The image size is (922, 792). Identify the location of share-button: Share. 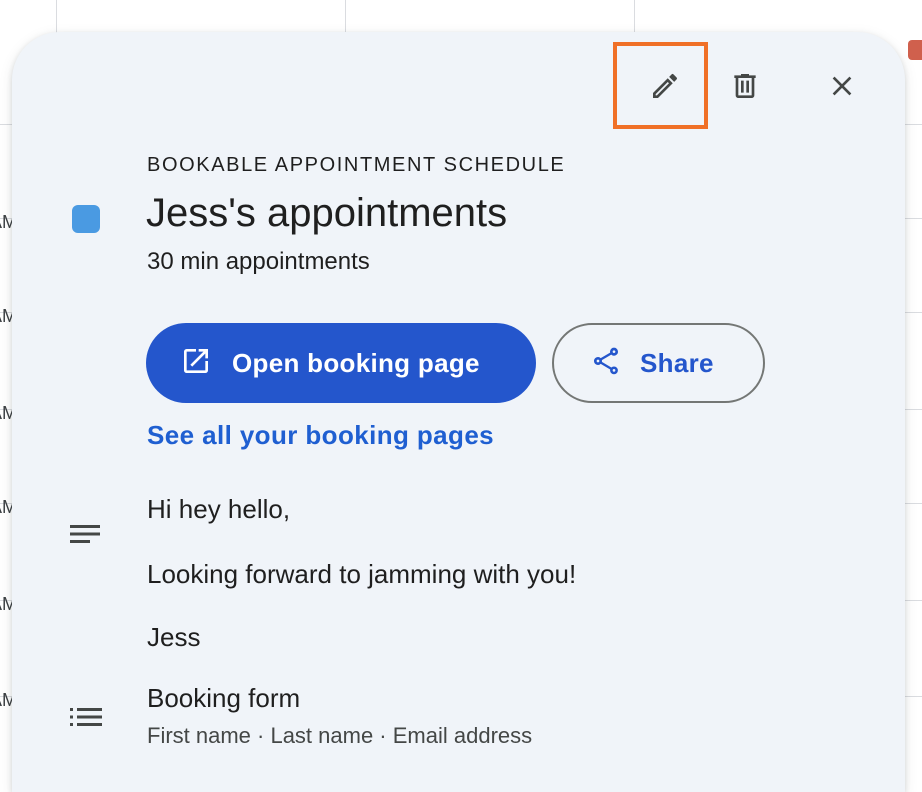
(658, 363).